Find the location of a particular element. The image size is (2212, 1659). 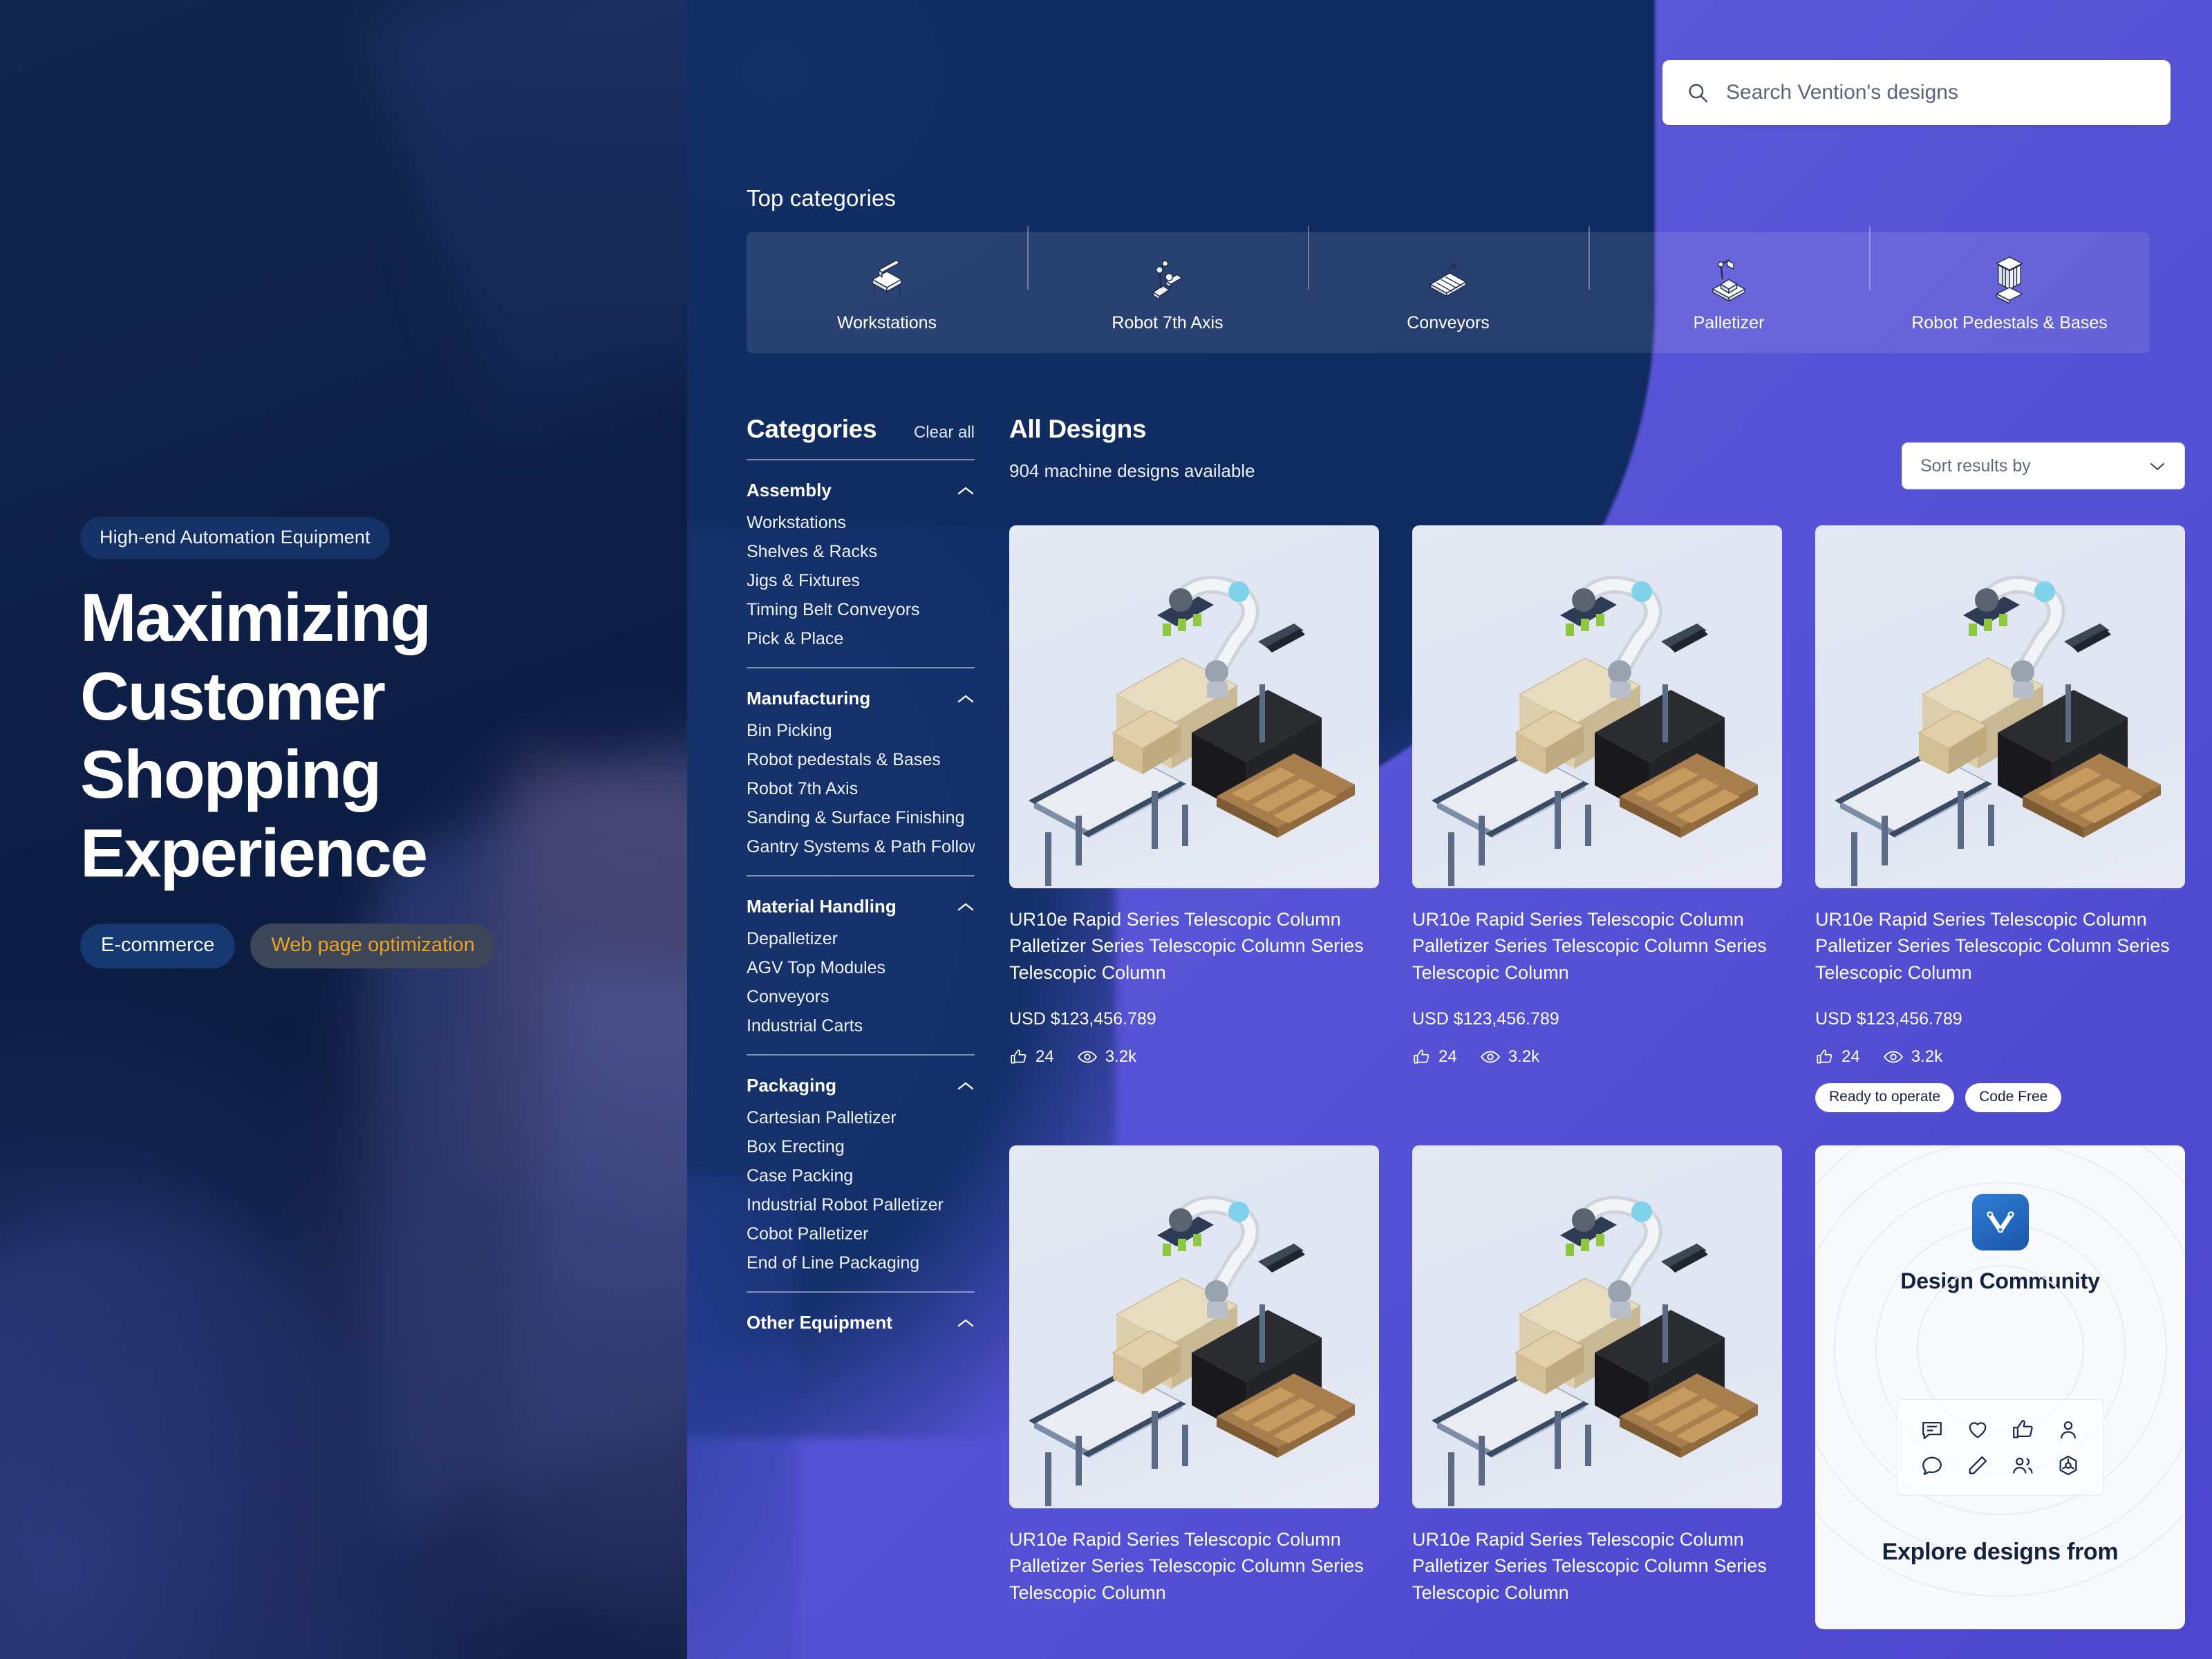

category-item: Bin Picking is located at coordinates (861, 726).